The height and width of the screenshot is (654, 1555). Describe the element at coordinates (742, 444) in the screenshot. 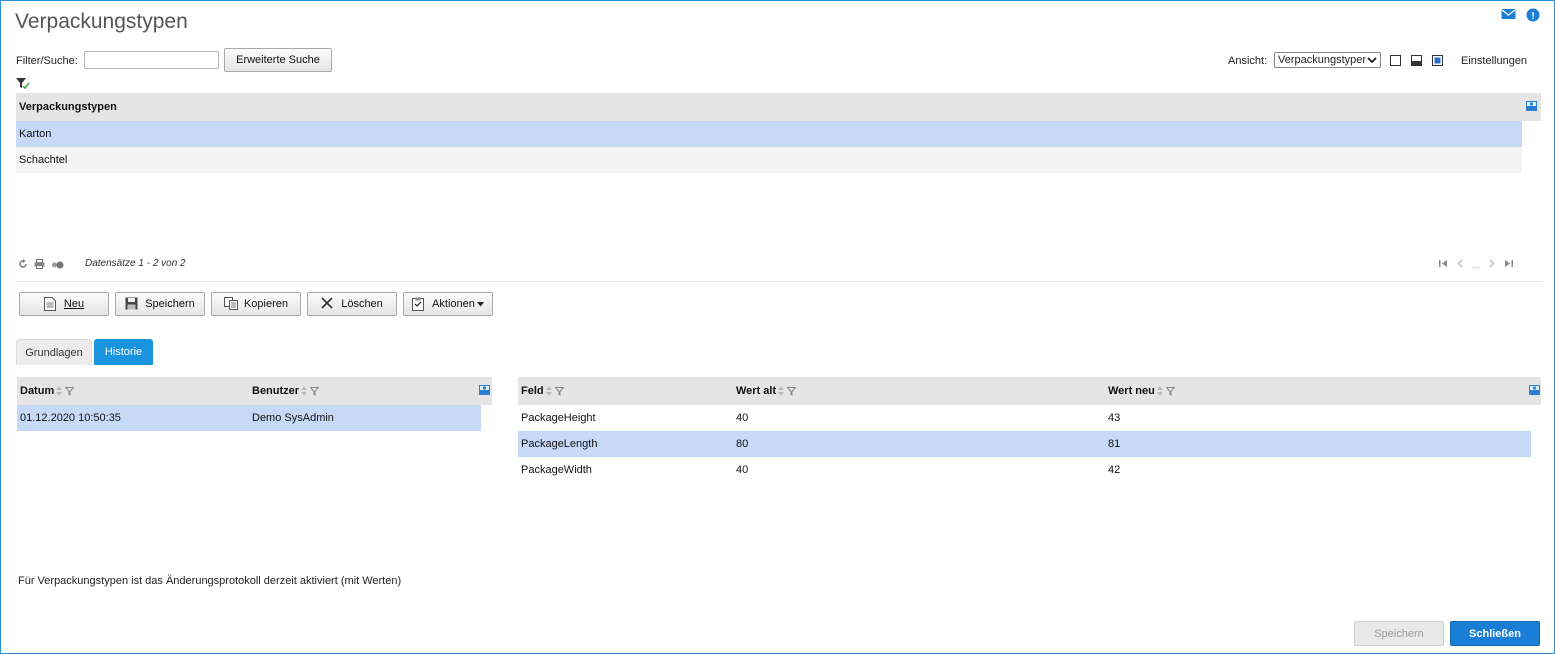

I see `table-cell-wert-alt: 80` at that location.